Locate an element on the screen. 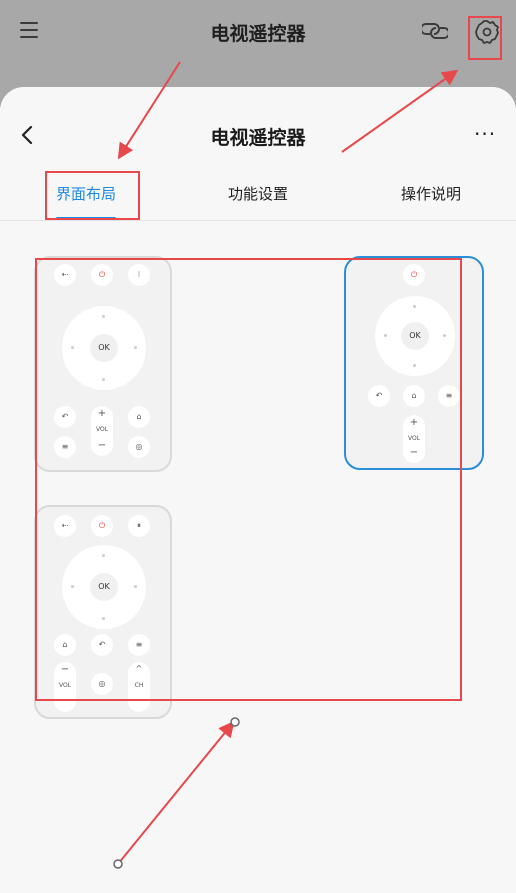 The width and height of the screenshot is (516, 893). volume-control: − VOL is located at coordinates (65, 687).